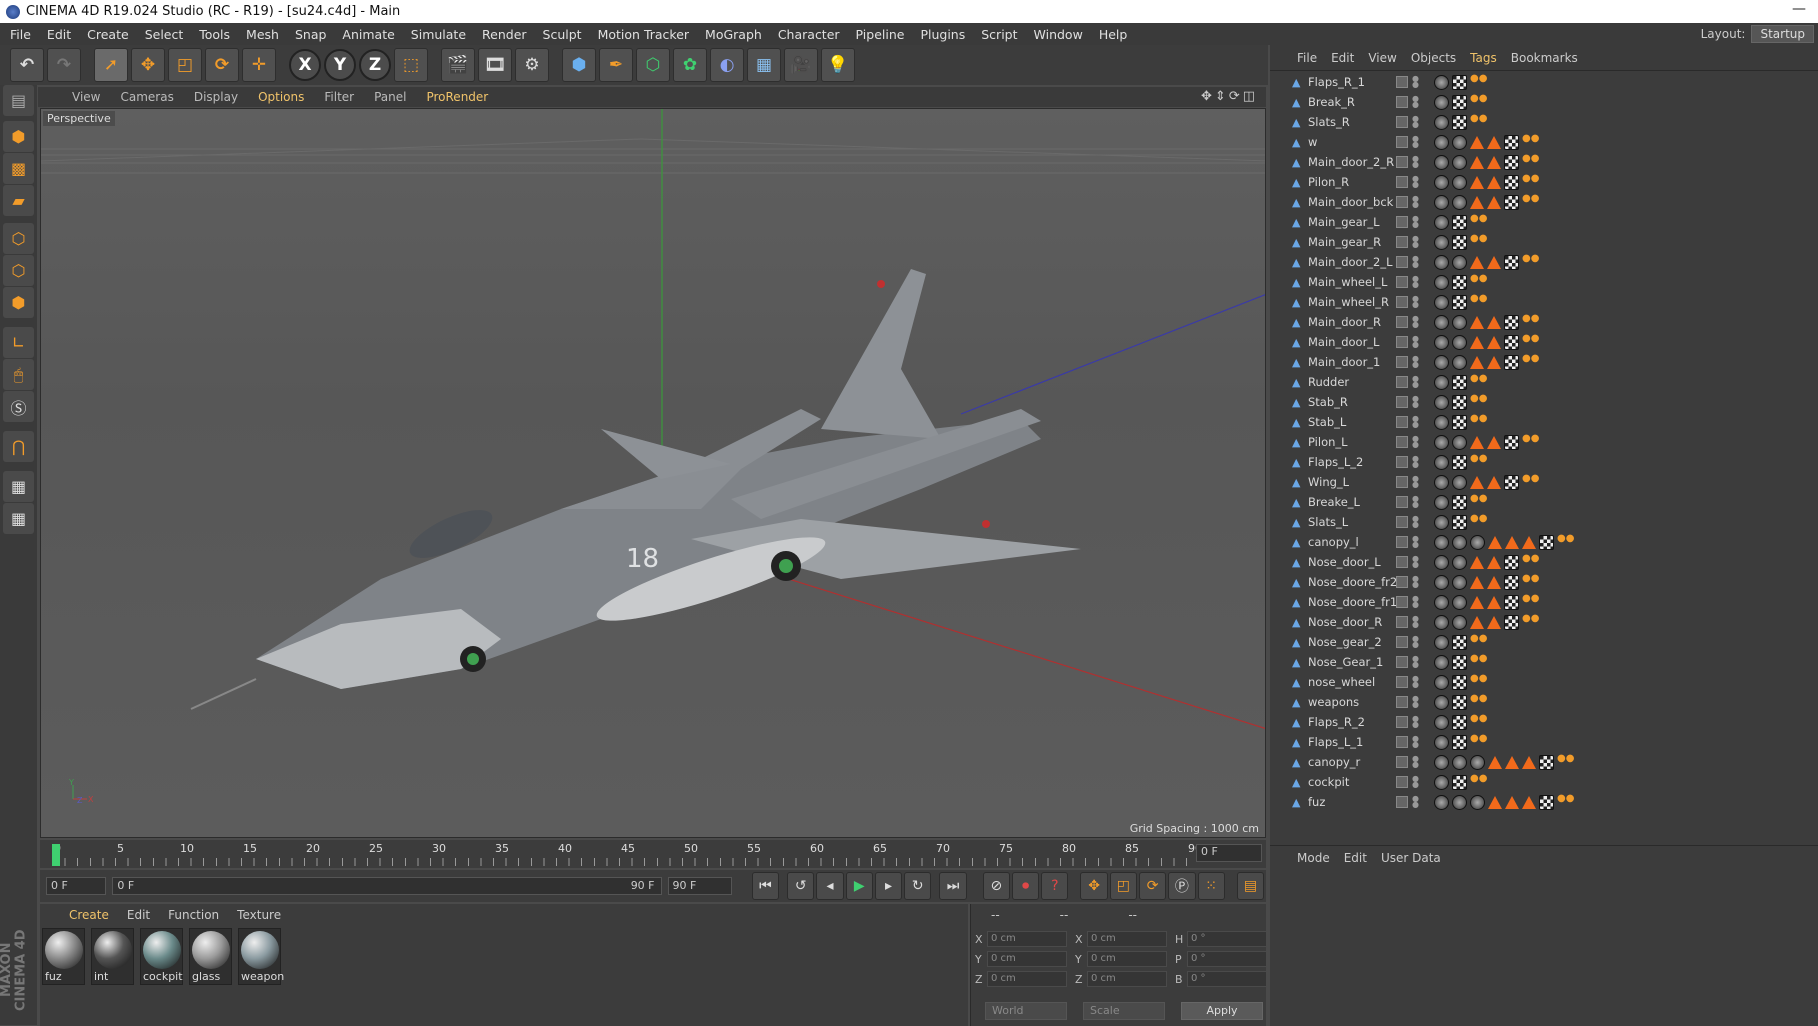  What do you see at coordinates (859, 886) in the screenshot?
I see `play-button: ▶` at bounding box center [859, 886].